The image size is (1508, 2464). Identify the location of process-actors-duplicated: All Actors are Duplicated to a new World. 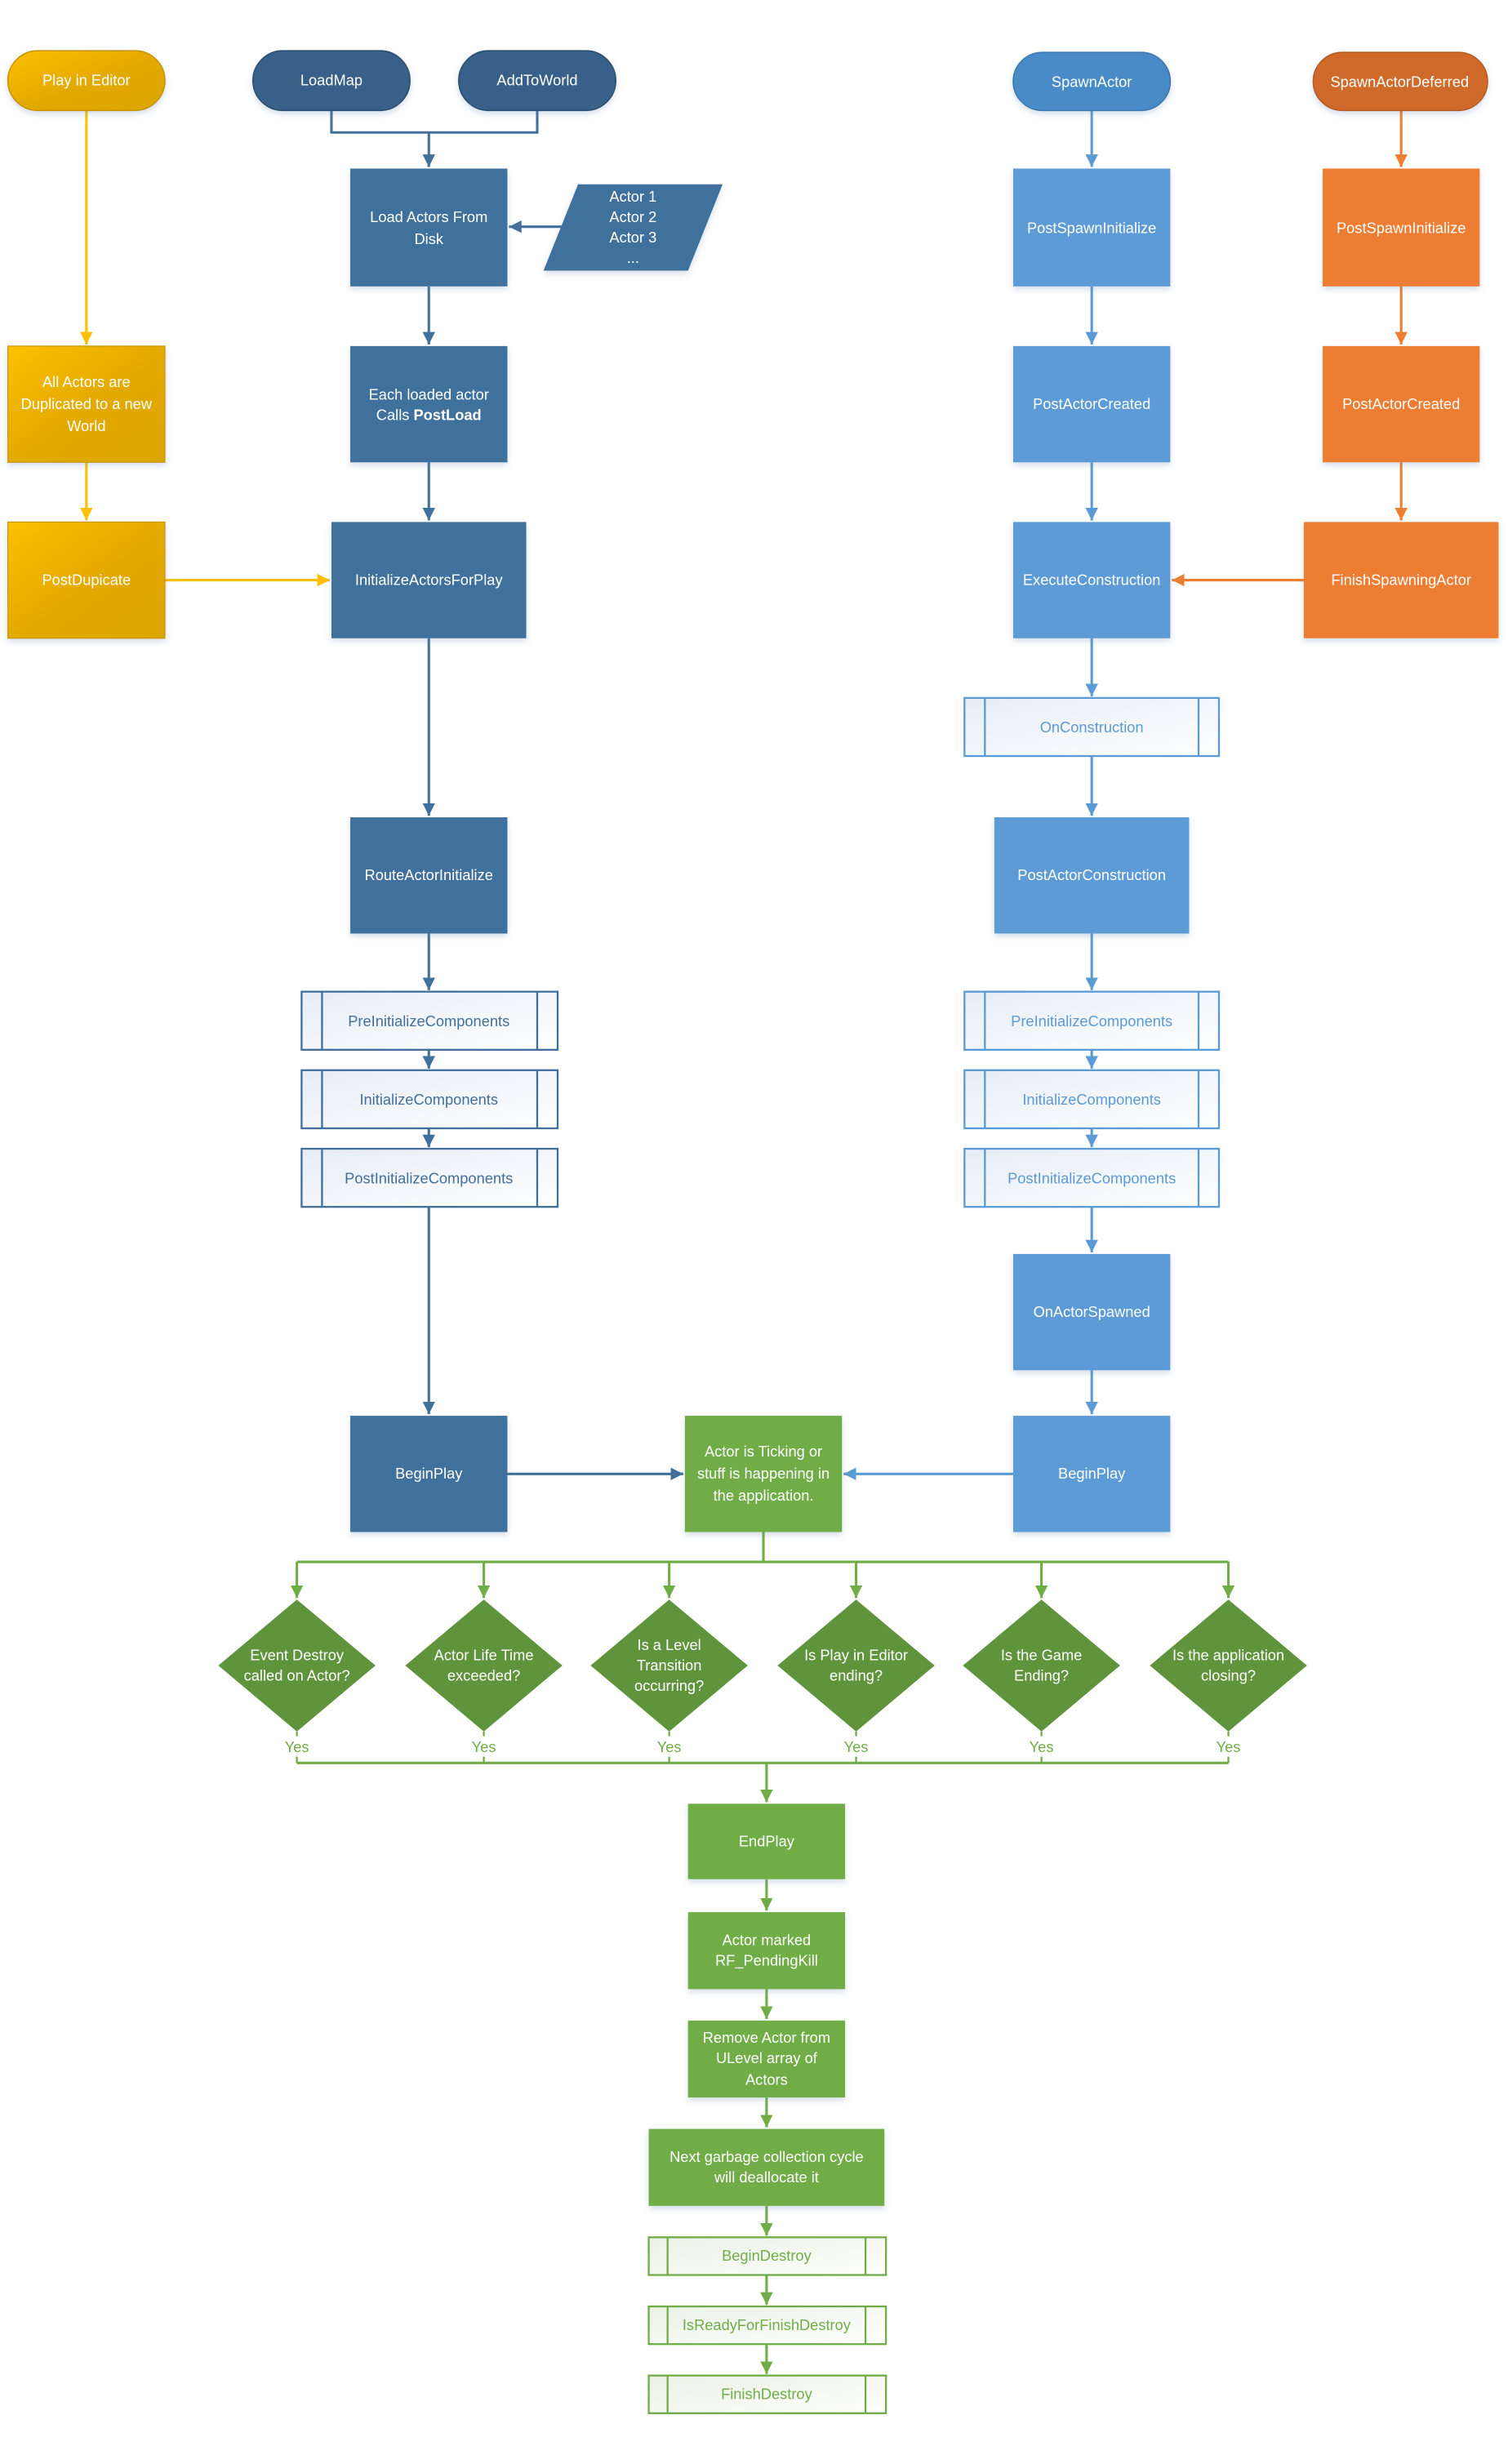
(86, 404).